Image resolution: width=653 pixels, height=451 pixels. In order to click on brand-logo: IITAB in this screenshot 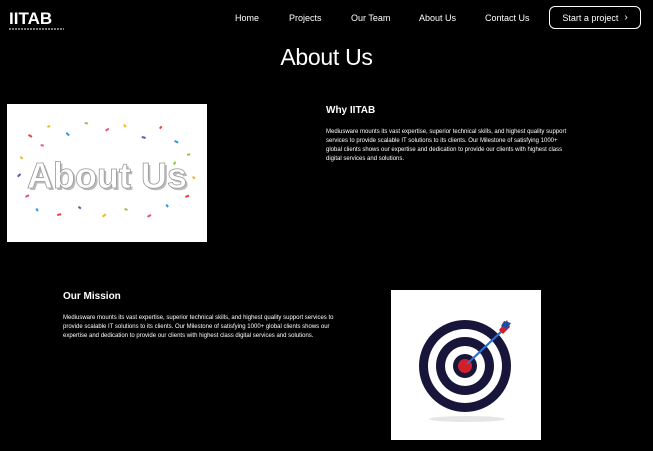, I will do `click(39, 21)`.